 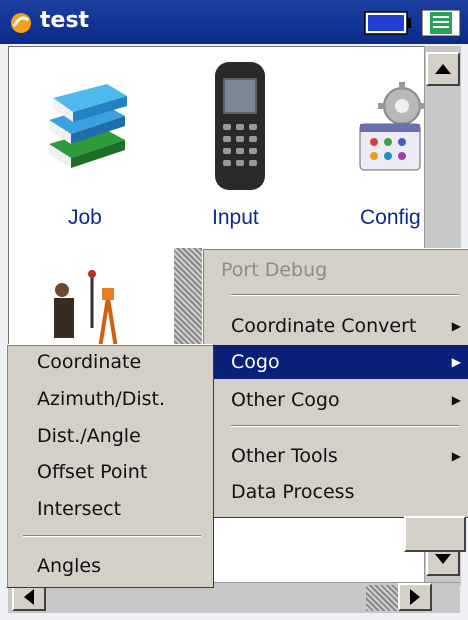 I want to click on books-icon, so click(x=88, y=126).